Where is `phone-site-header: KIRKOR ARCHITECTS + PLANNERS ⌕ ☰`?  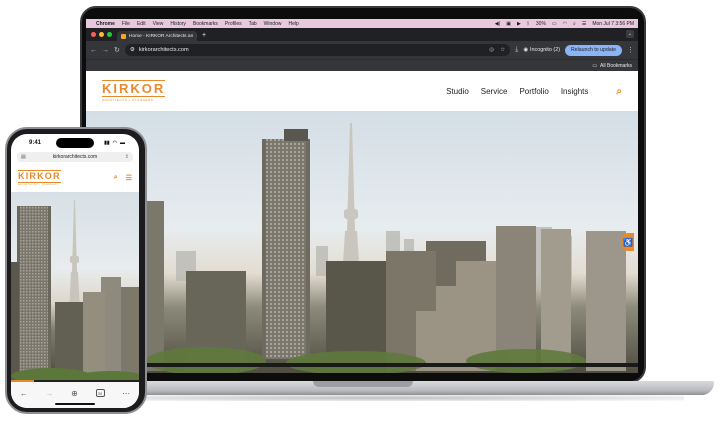 phone-site-header: KIRKOR ARCHITECTS + PLANNERS ⌕ ☰ is located at coordinates (75, 178).